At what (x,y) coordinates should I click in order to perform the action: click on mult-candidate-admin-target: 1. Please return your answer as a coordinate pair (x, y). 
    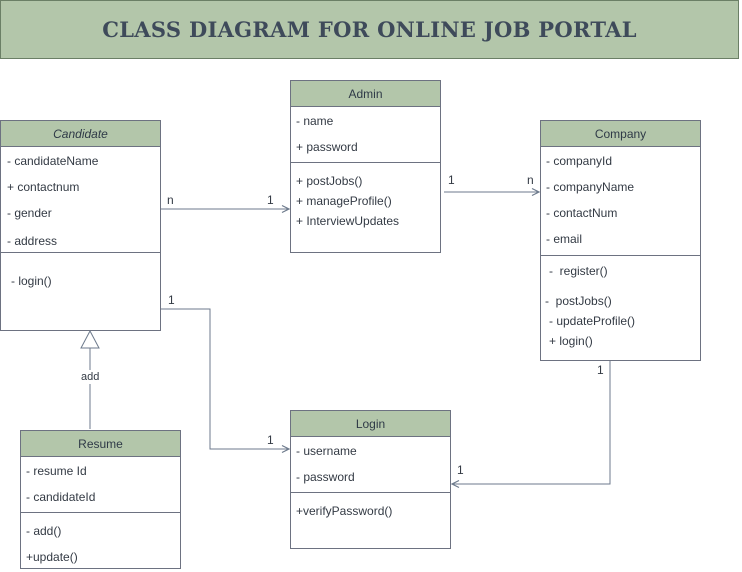
    Looking at the image, I should click on (270, 200).